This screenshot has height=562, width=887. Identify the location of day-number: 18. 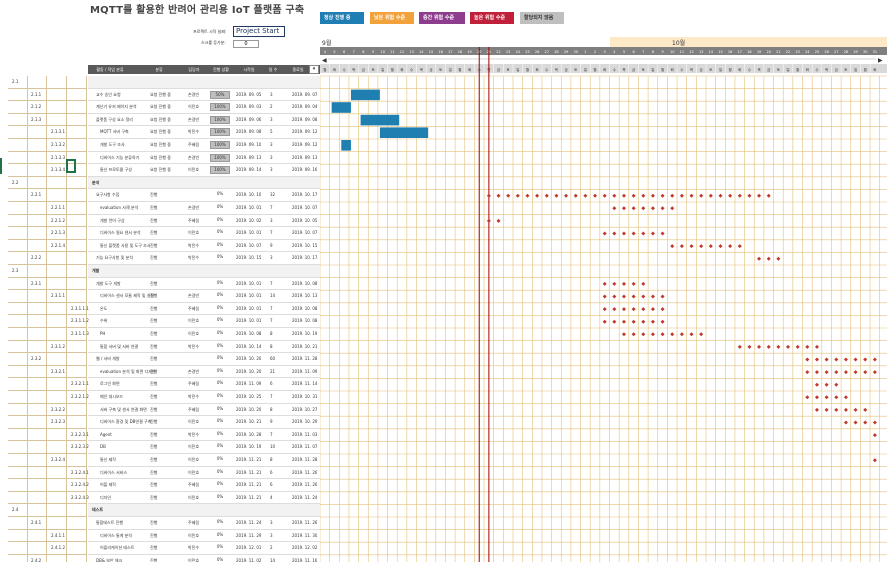
(749, 52).